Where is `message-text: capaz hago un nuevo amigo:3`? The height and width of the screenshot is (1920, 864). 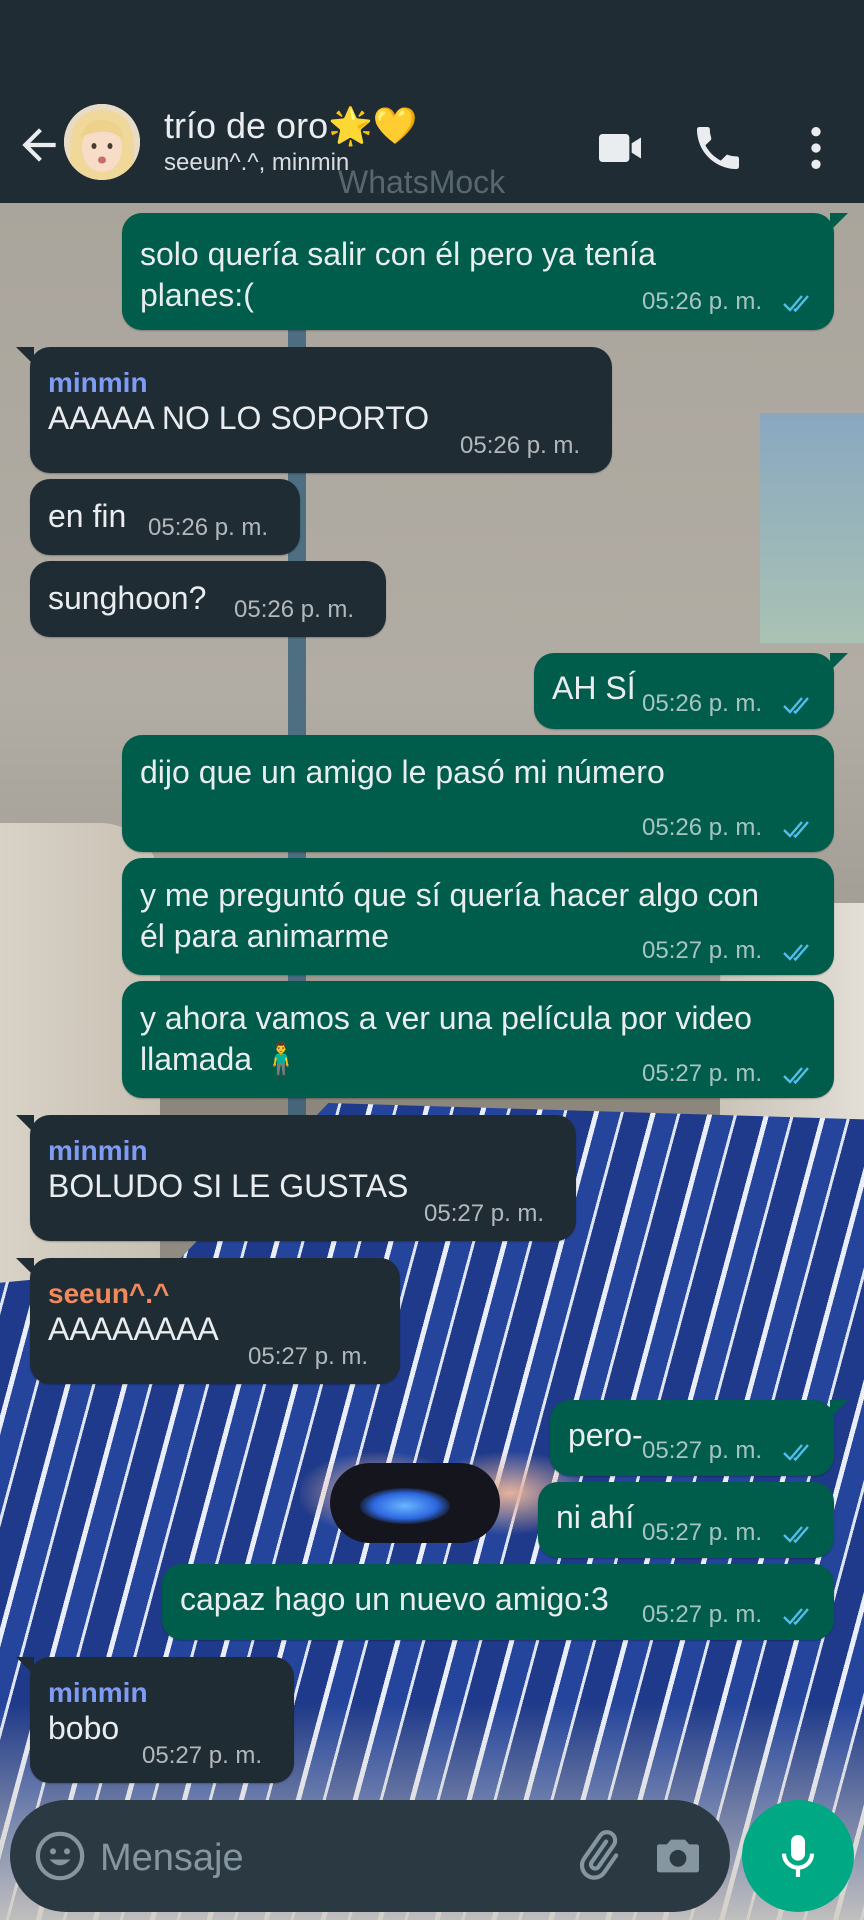
message-text: capaz hago un nuevo amigo:3 is located at coordinates (394, 1599).